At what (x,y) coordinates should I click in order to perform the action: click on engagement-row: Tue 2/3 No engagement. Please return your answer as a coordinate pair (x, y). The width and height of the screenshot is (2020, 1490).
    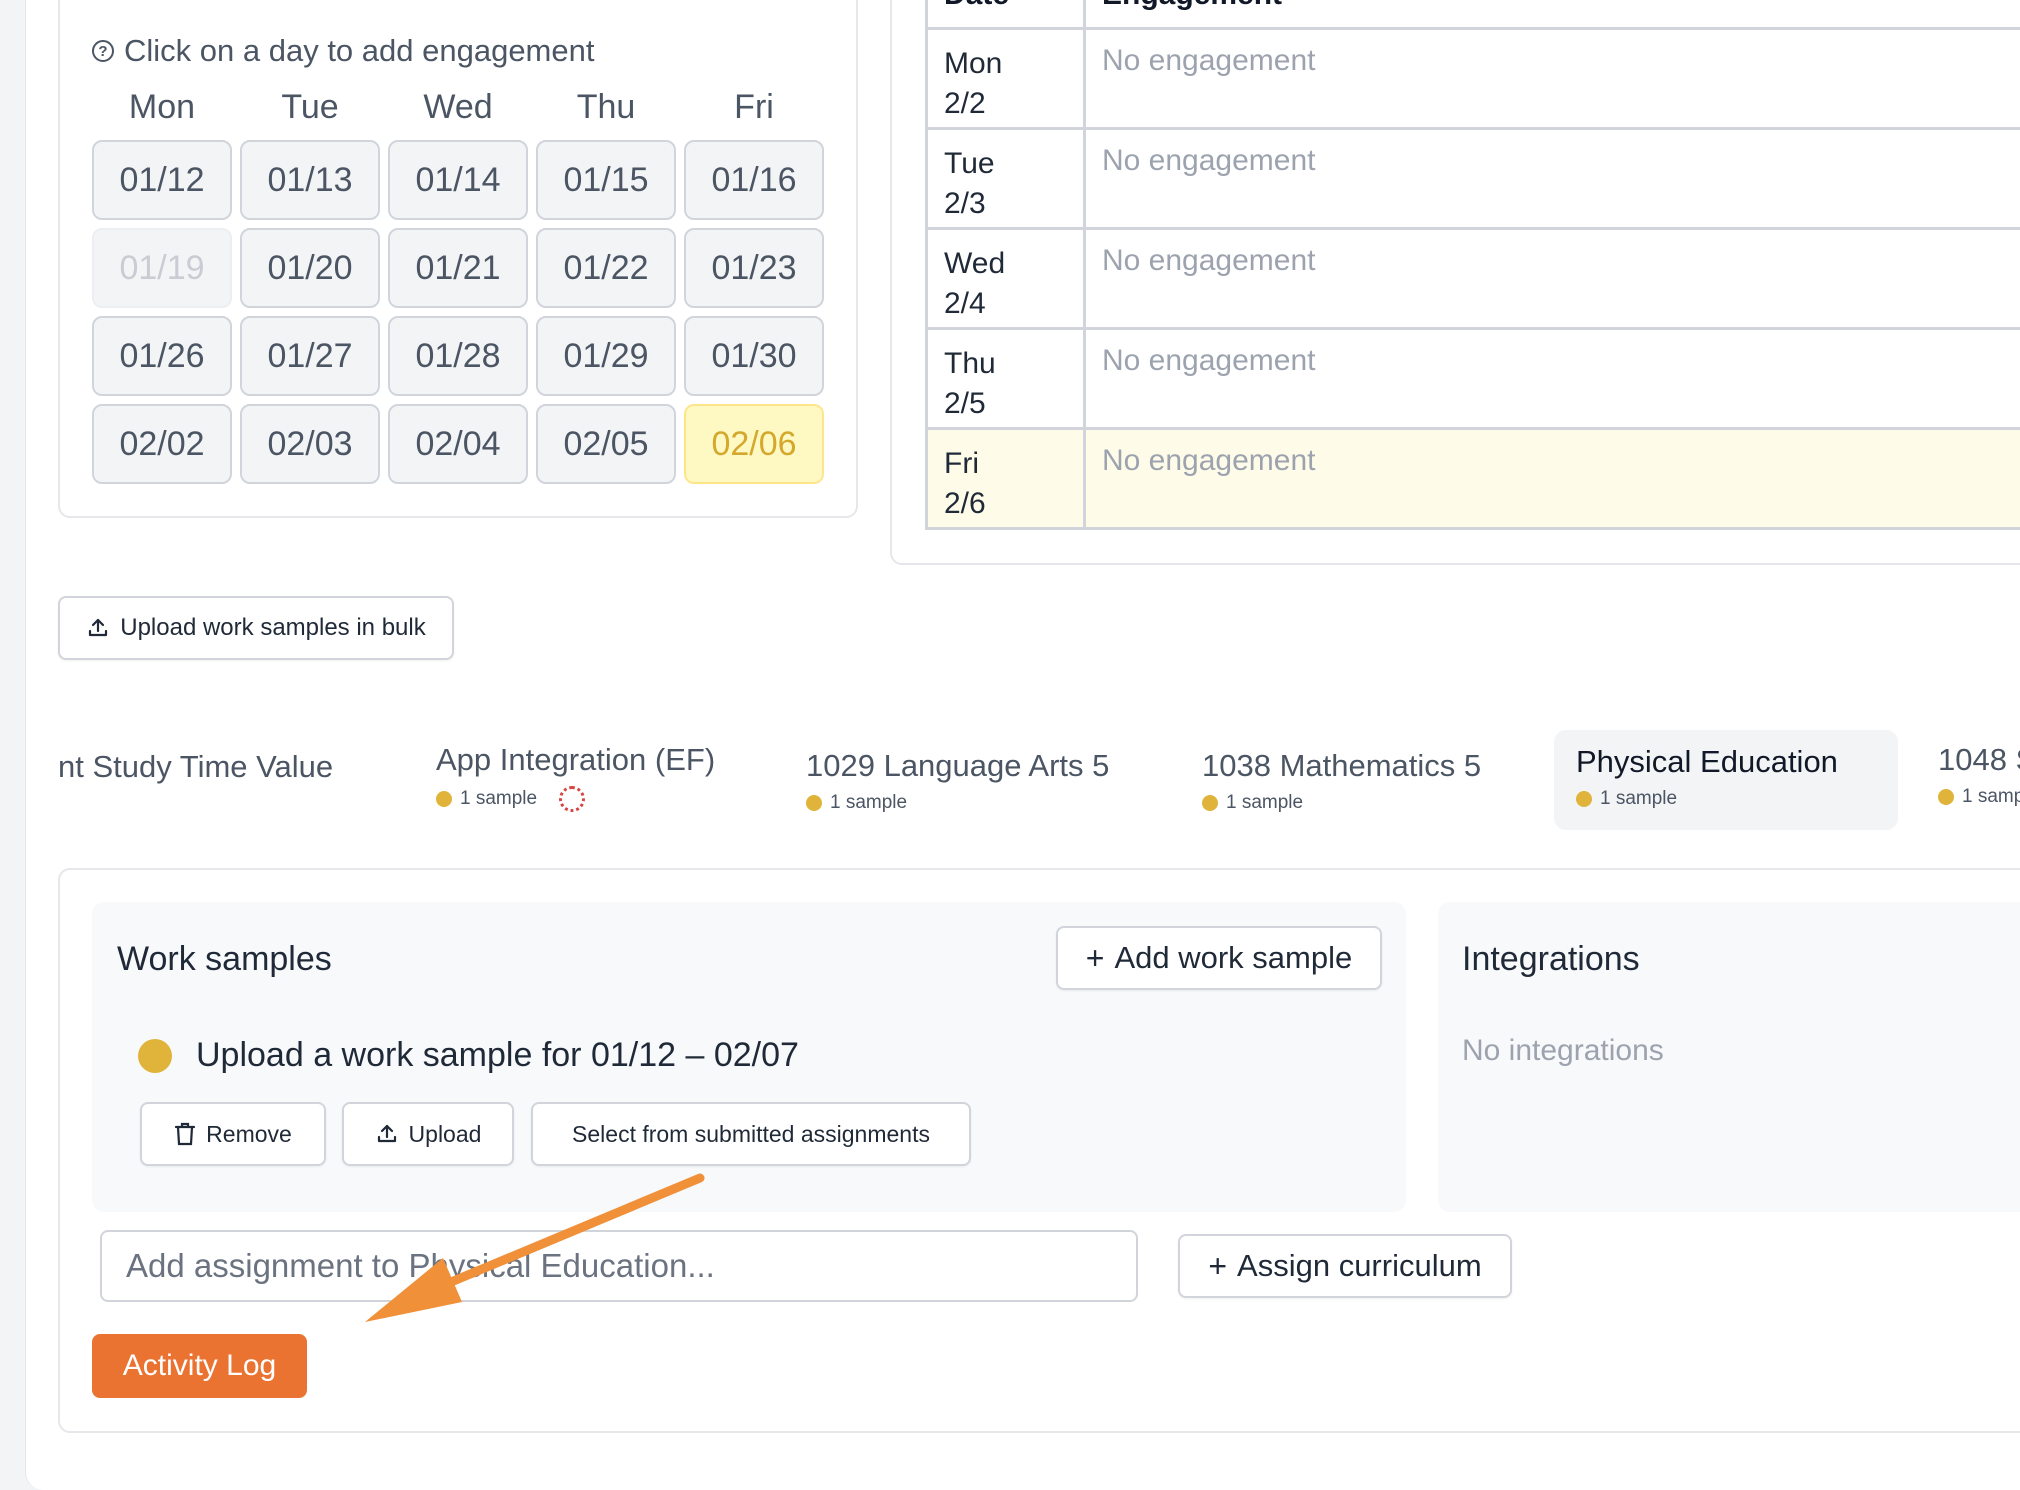
    Looking at the image, I should click on (1474, 180).